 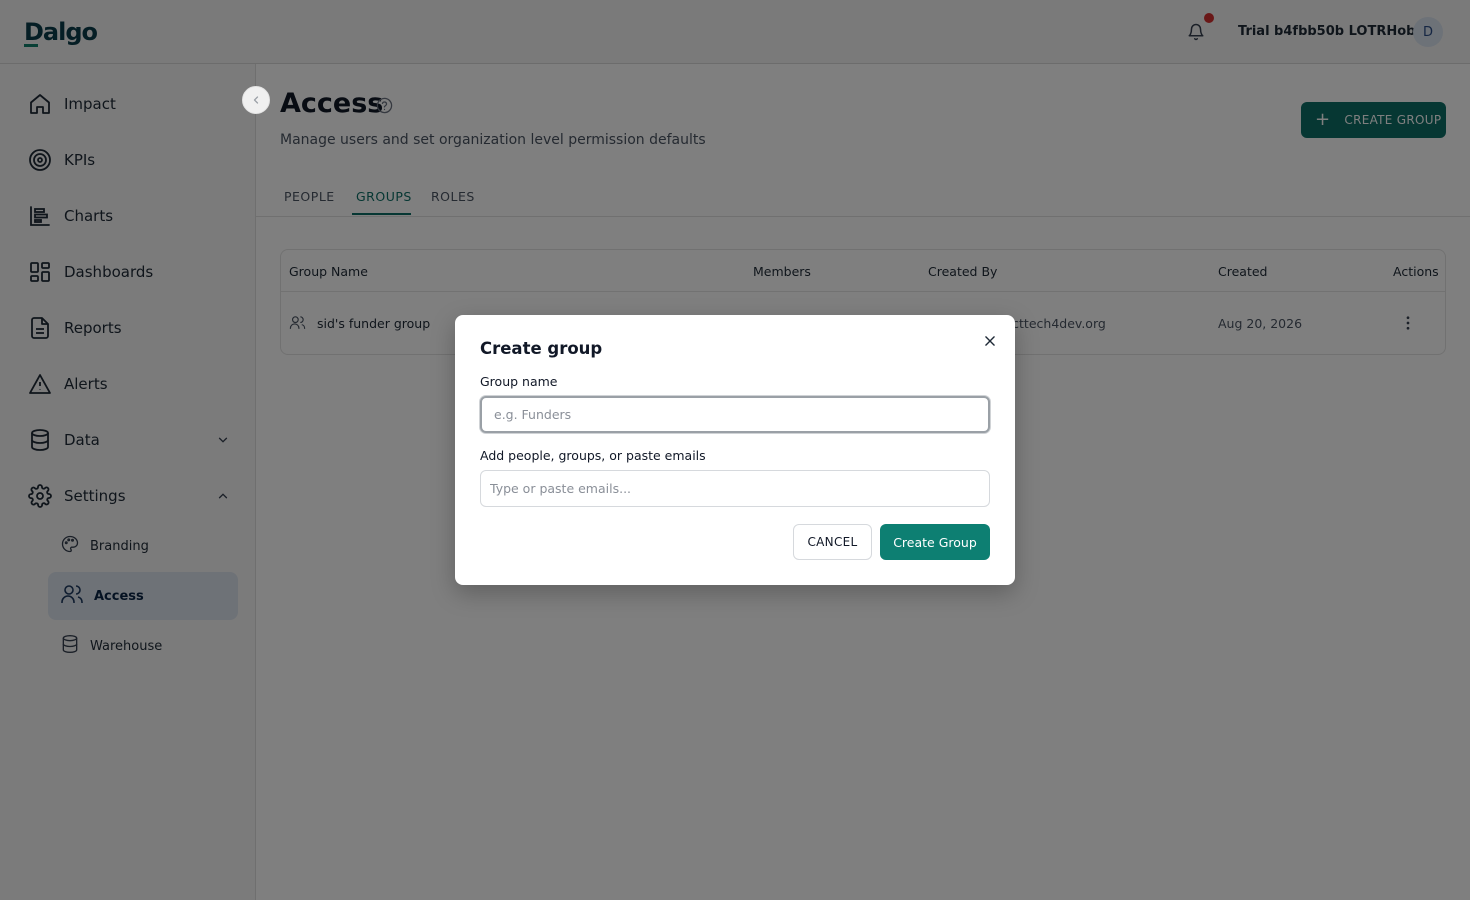 What do you see at coordinates (735, 488) in the screenshot?
I see `members-input` at bounding box center [735, 488].